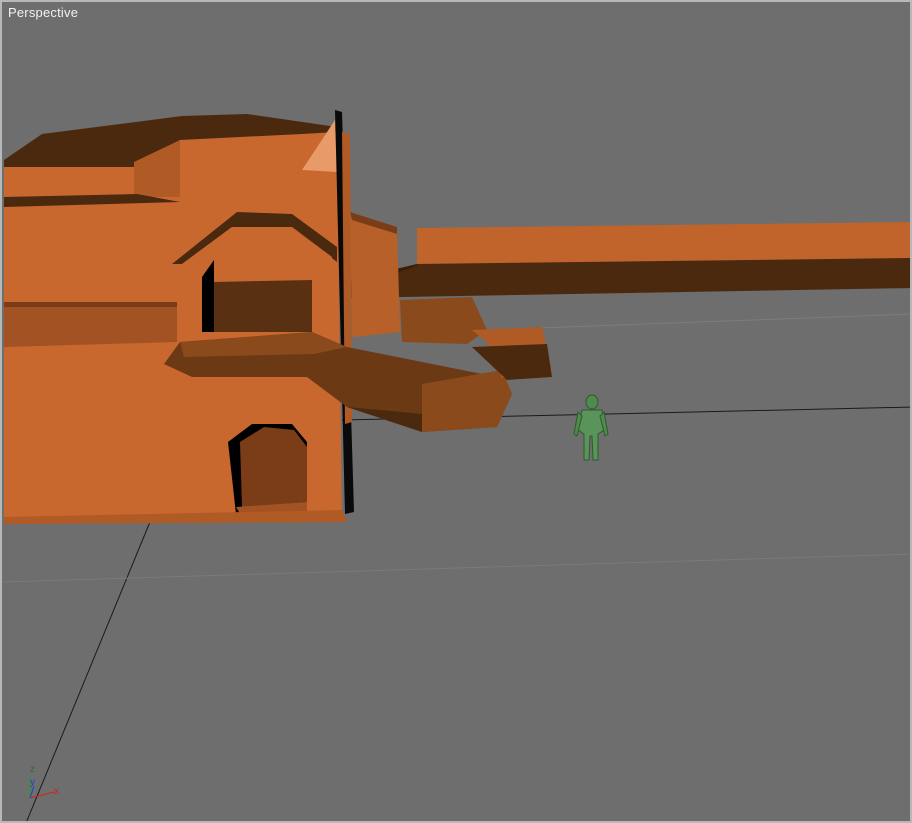  Describe the element at coordinates (42, 787) in the screenshot. I see `axis-gizmo-lines` at that location.